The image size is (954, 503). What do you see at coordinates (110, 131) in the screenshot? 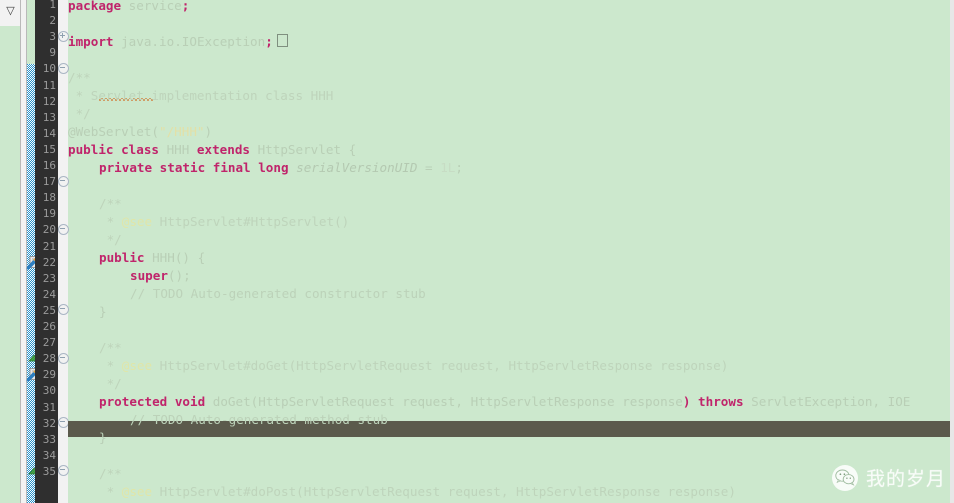
I see `code-token: @WebServlet` at bounding box center [110, 131].